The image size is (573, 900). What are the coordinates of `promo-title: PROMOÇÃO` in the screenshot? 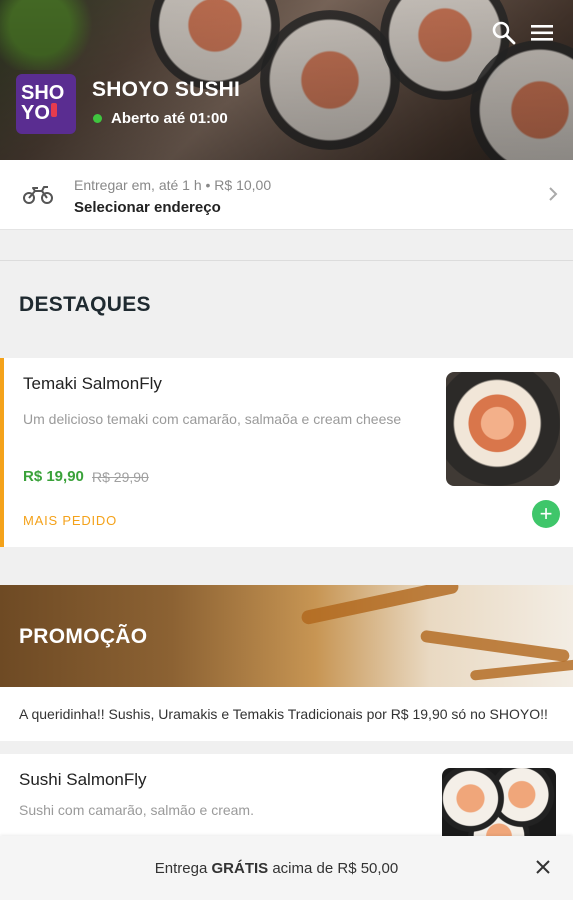 It's located at (83, 636).